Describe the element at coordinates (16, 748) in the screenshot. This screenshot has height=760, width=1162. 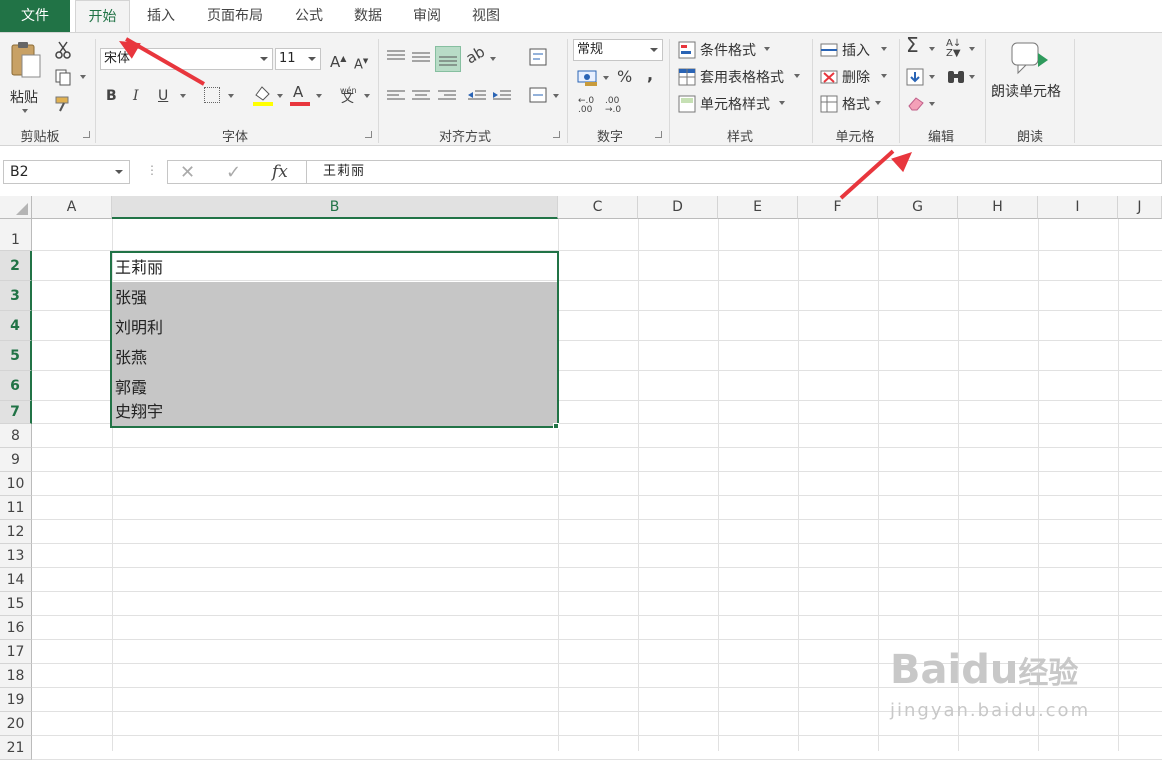
I see `row-header-21: 21` at that location.